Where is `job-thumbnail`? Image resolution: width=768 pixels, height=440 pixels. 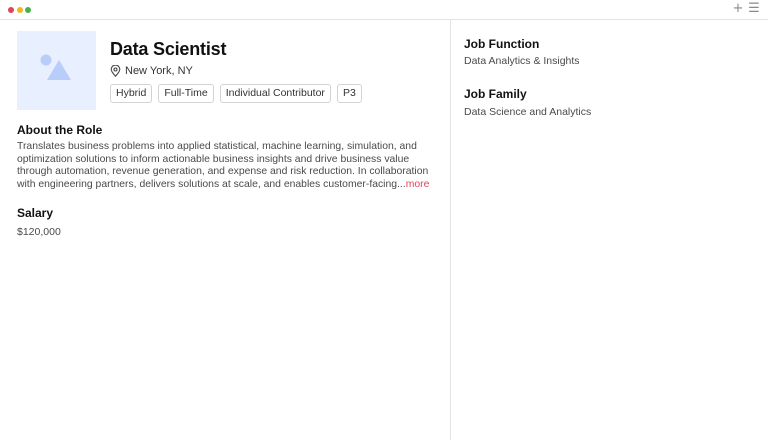 job-thumbnail is located at coordinates (56, 70).